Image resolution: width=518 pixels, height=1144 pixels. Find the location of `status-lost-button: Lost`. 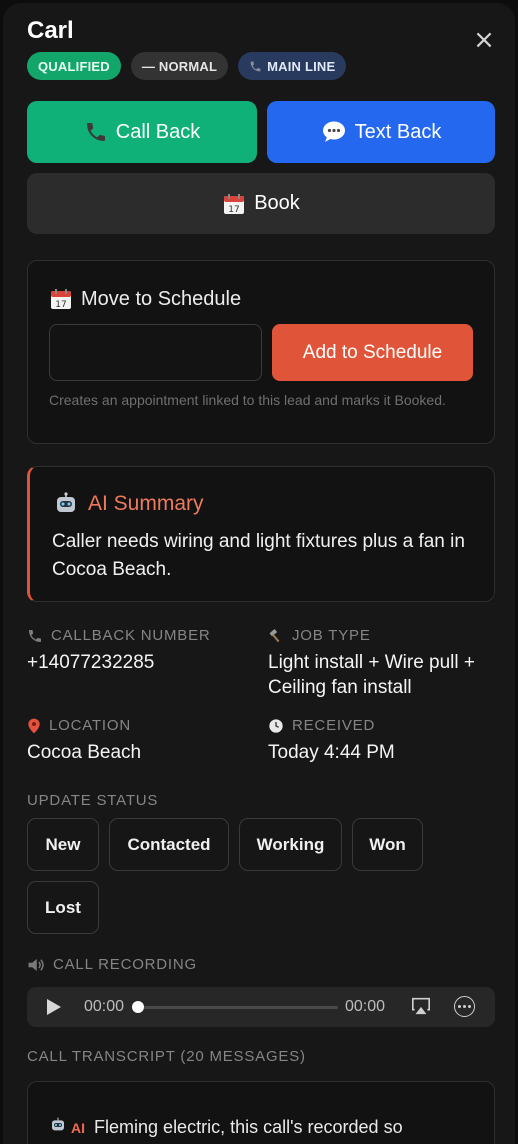

status-lost-button: Lost is located at coordinates (63, 907).